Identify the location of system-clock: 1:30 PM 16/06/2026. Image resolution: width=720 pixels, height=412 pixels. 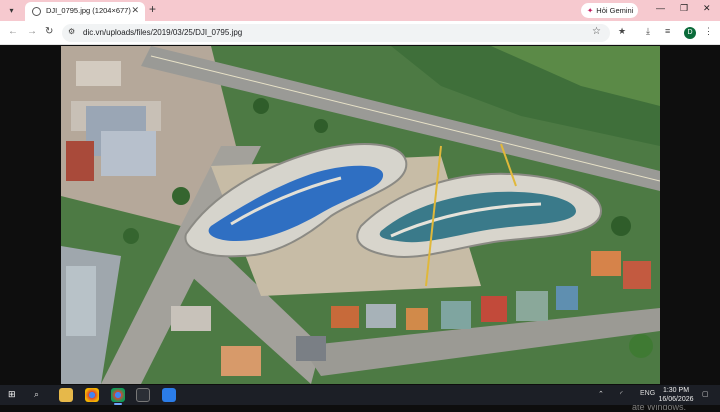
(676, 395).